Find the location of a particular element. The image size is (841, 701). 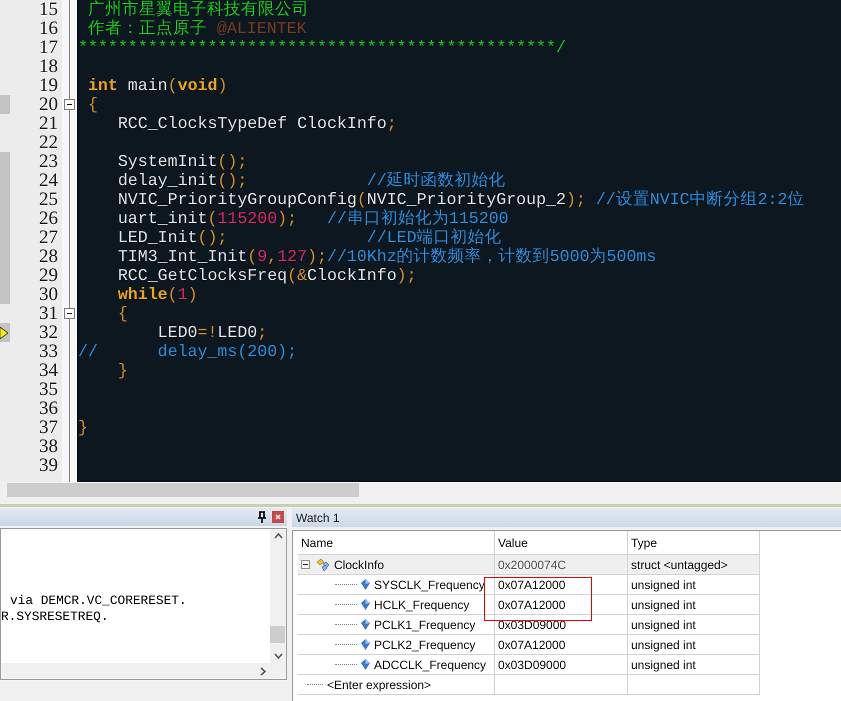

code-line: uart_init(115200); //串口初始化为115200 is located at coordinates (312, 218).